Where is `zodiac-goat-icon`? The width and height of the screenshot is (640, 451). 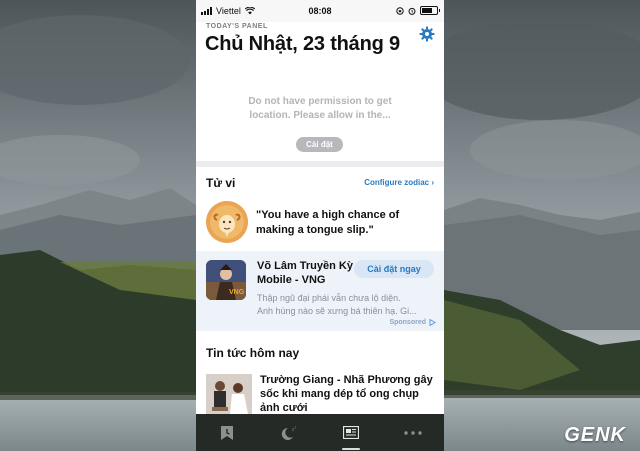
zodiac-goat-icon is located at coordinates (227, 222).